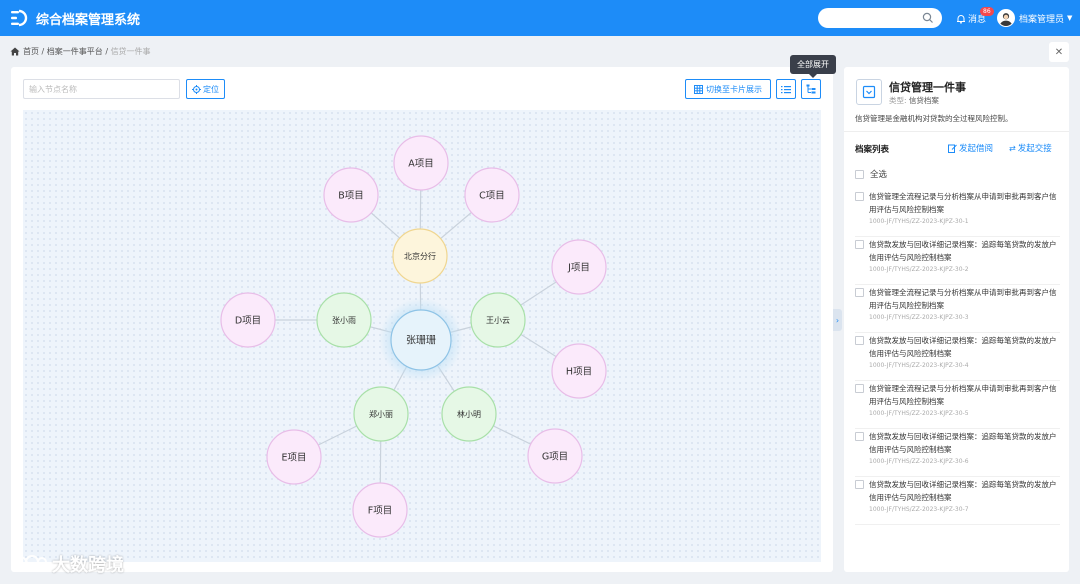 The height and width of the screenshot is (584, 1080). I want to click on archive-box-icon, so click(869, 92).